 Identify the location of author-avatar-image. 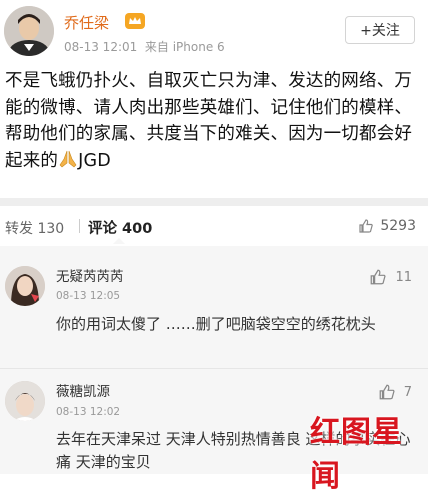
(29, 31).